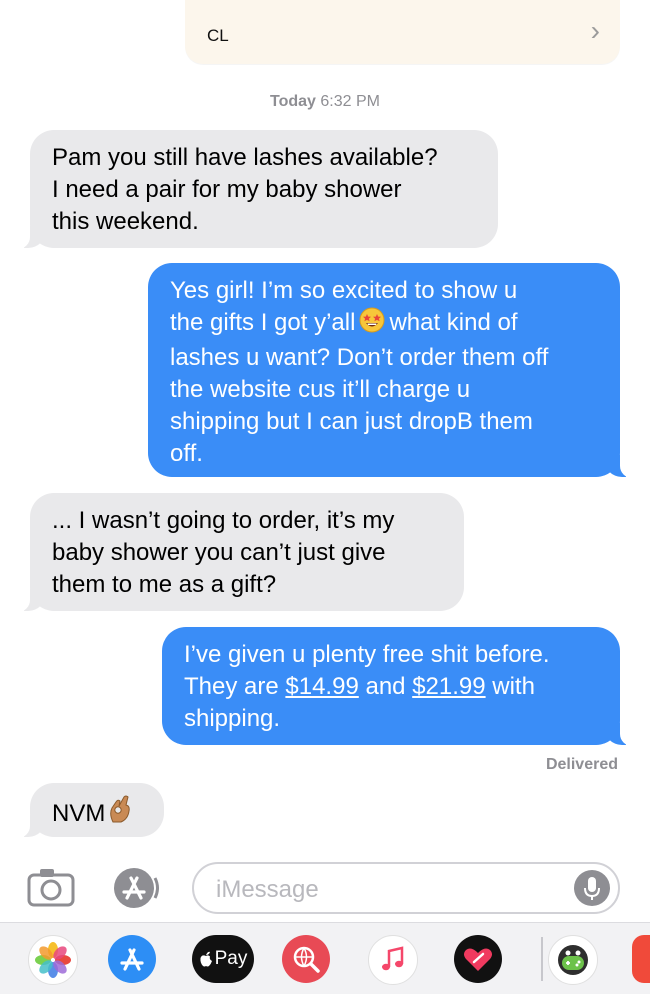  I want to click on microphone-icon, so click(592, 888).